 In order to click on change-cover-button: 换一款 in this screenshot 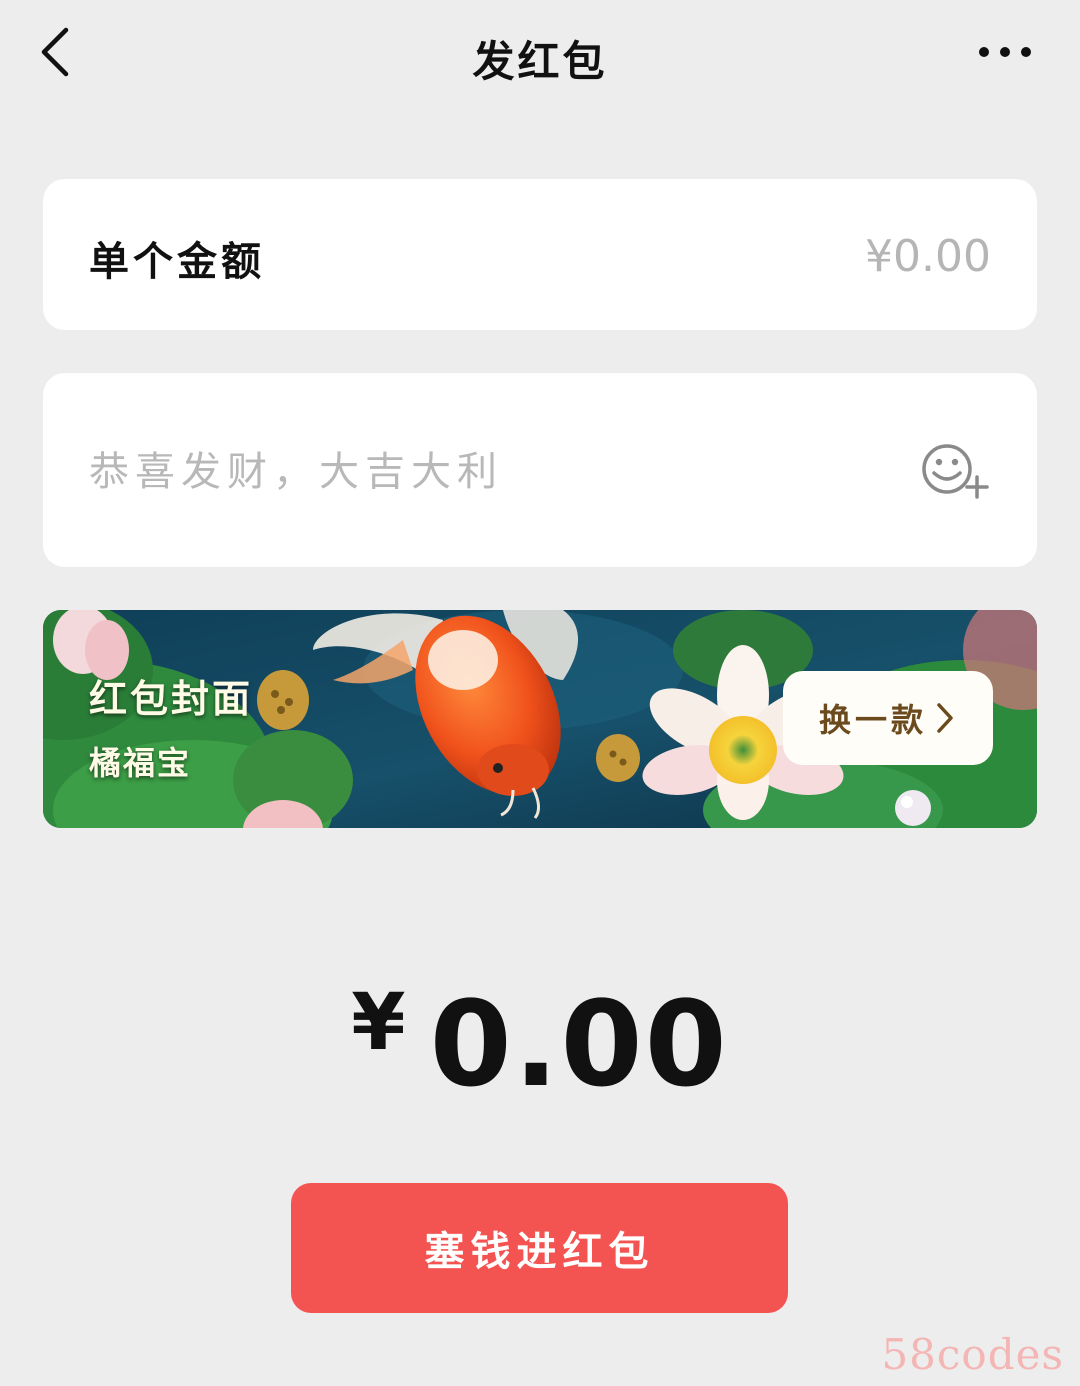, I will do `click(888, 718)`.